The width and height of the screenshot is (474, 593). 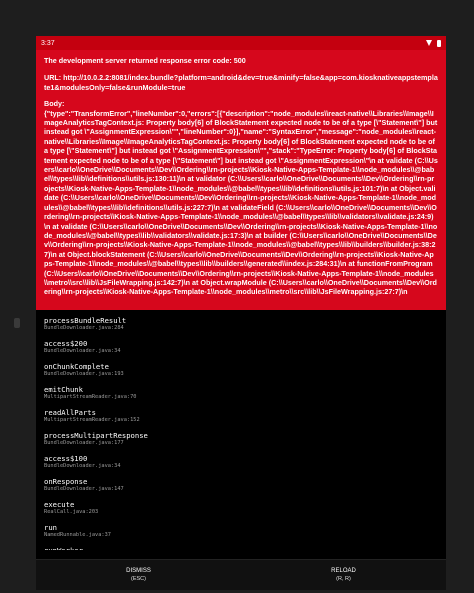 What do you see at coordinates (241, 485) in the screenshot?
I see `stack-frame: onResponse BundleDownloader.java:147` at bounding box center [241, 485].